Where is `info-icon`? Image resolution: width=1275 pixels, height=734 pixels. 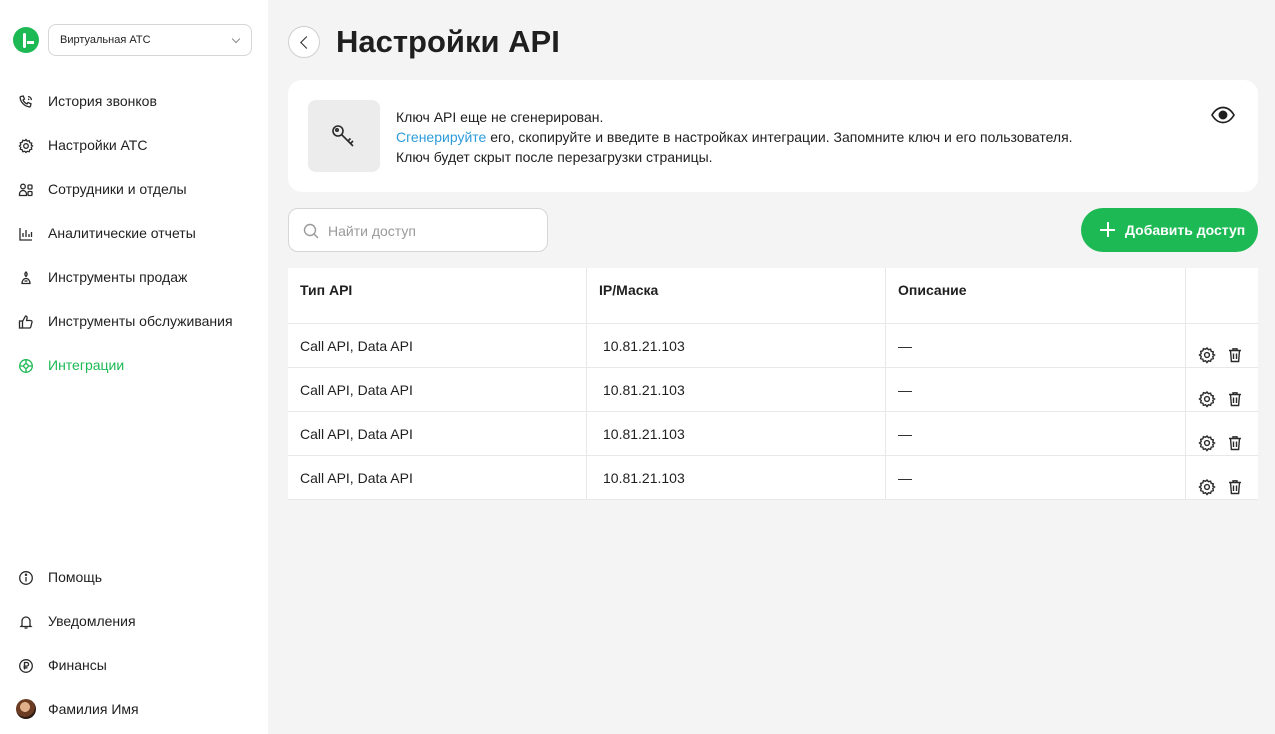
info-icon is located at coordinates (26, 578).